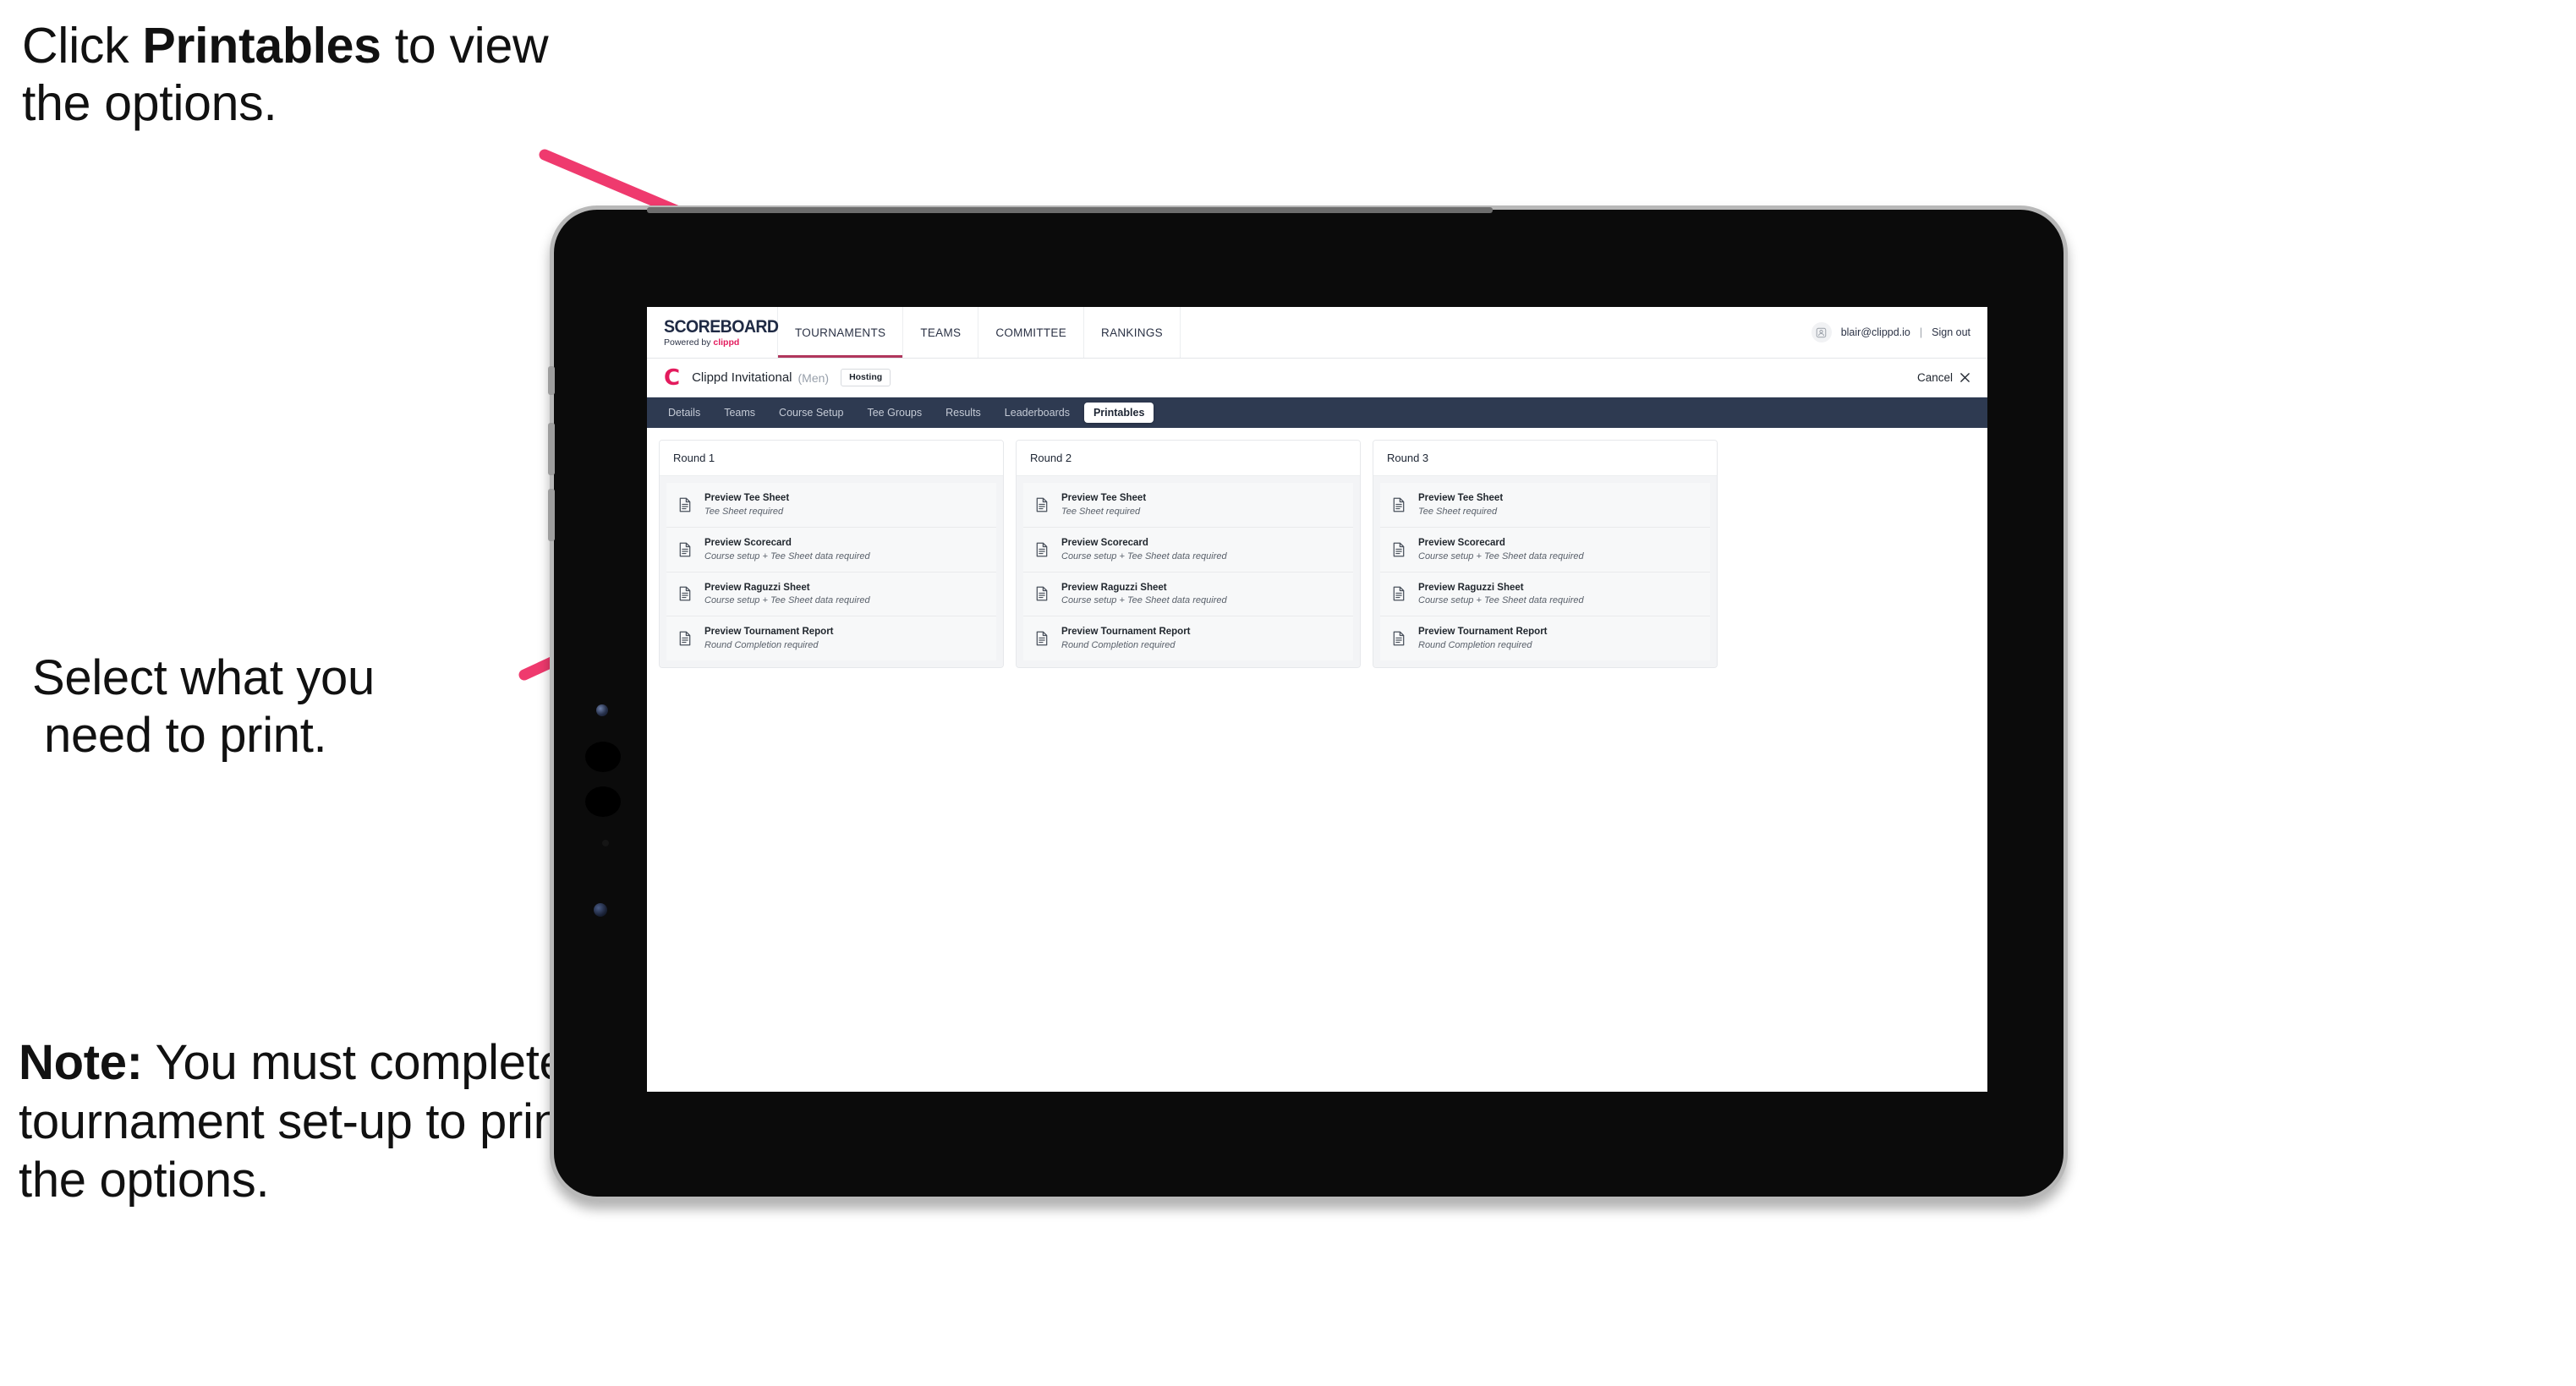 This screenshot has height=1386, width=2576. Describe the element at coordinates (813, 377) in the screenshot. I see `tournament-gender: (Men)` at that location.